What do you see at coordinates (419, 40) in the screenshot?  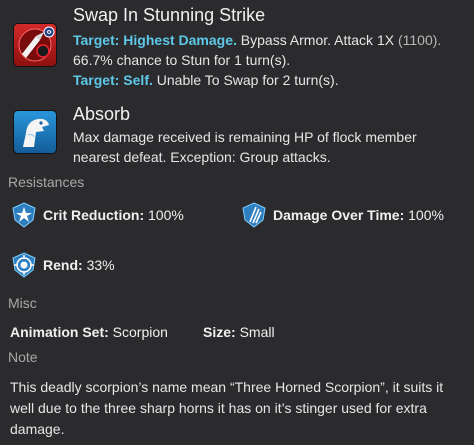 I see `attack-value: (1100).` at bounding box center [419, 40].